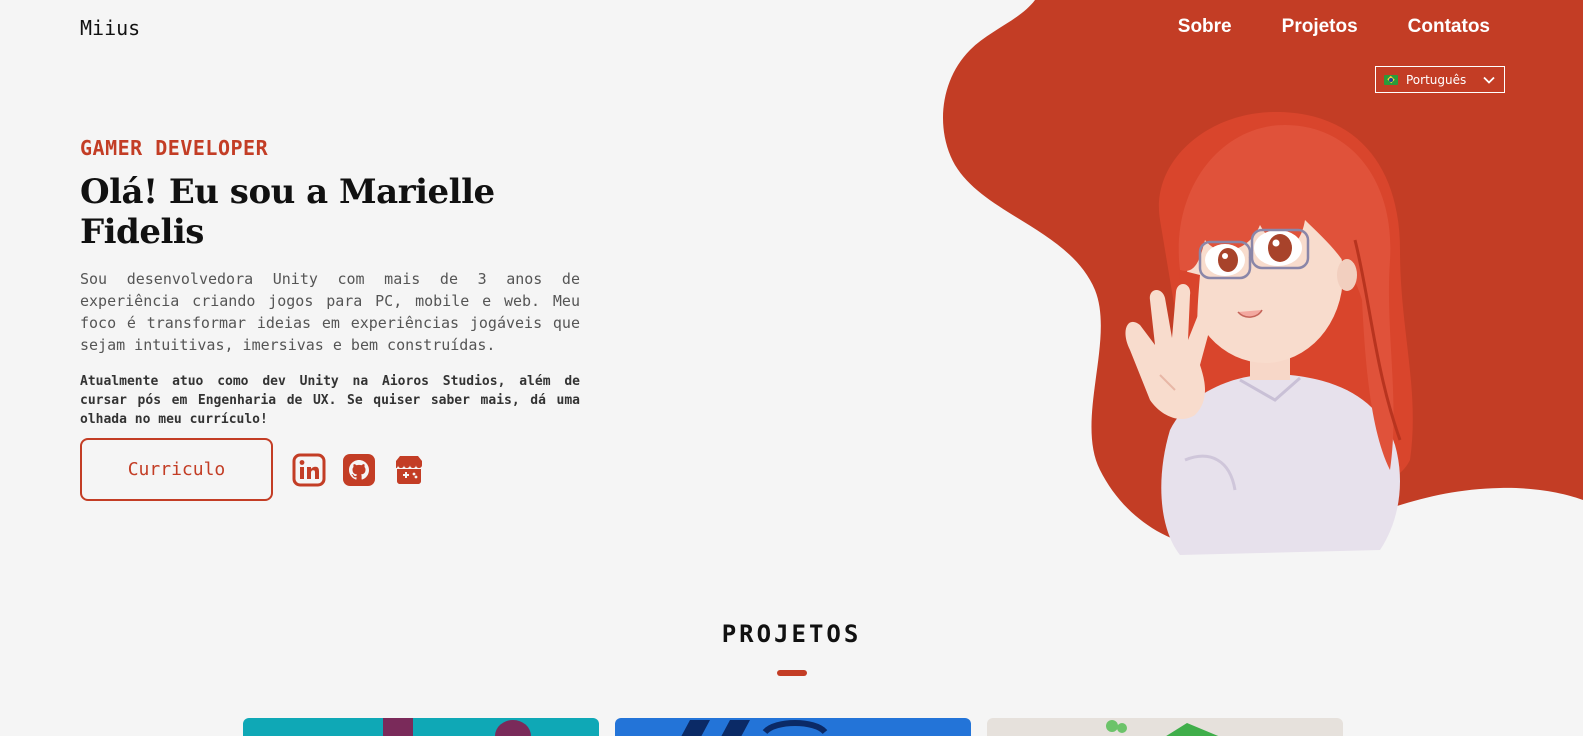  I want to click on brazil-flag-icon, so click(1391, 79).